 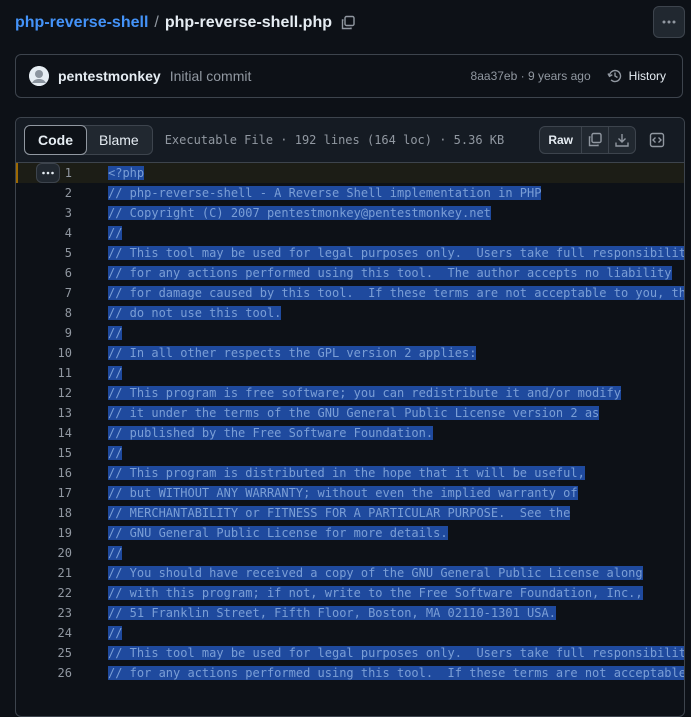 I want to click on line-number: 26, so click(x=44, y=673).